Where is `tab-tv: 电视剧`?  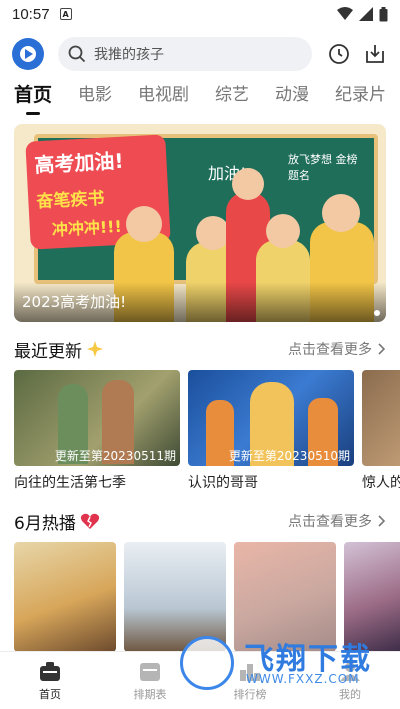
tab-tv: 电视剧 is located at coordinates (163, 92).